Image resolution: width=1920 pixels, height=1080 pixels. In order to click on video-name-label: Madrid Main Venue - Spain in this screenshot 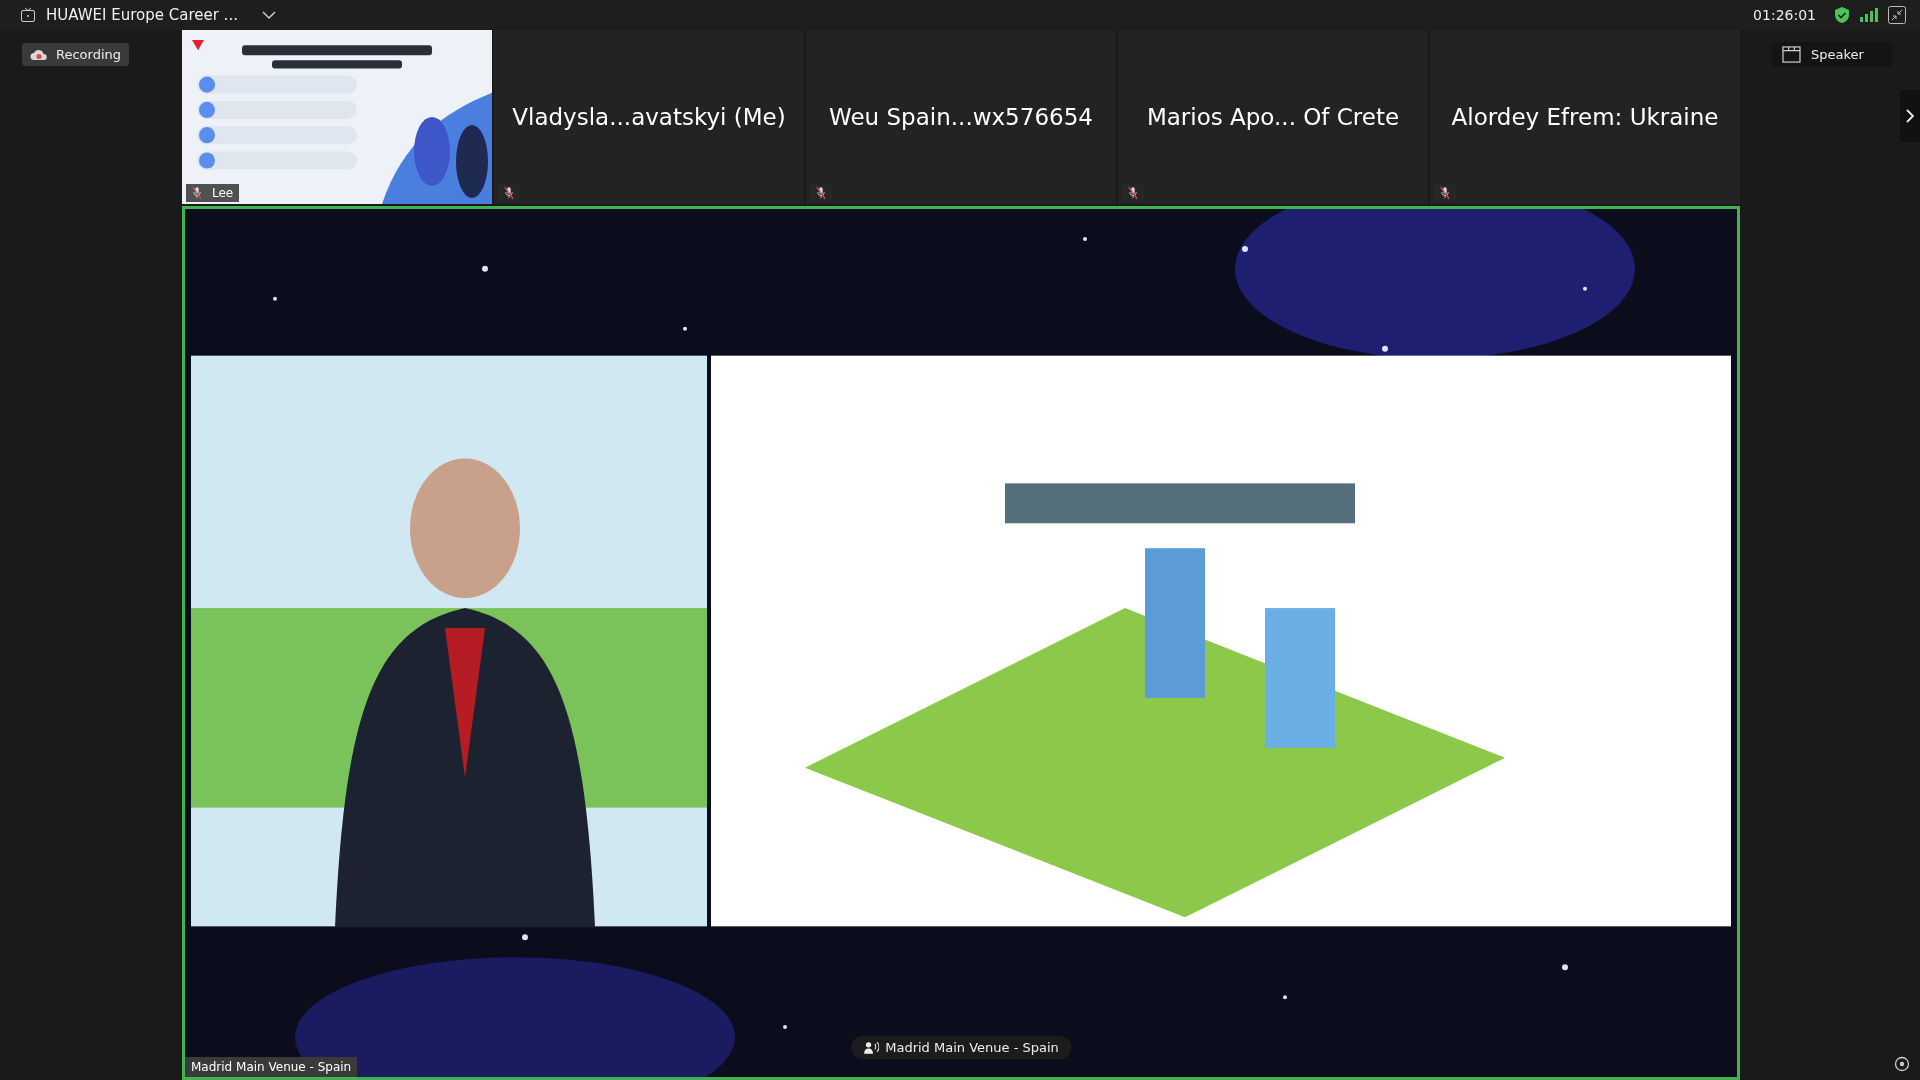, I will do `click(271, 1067)`.